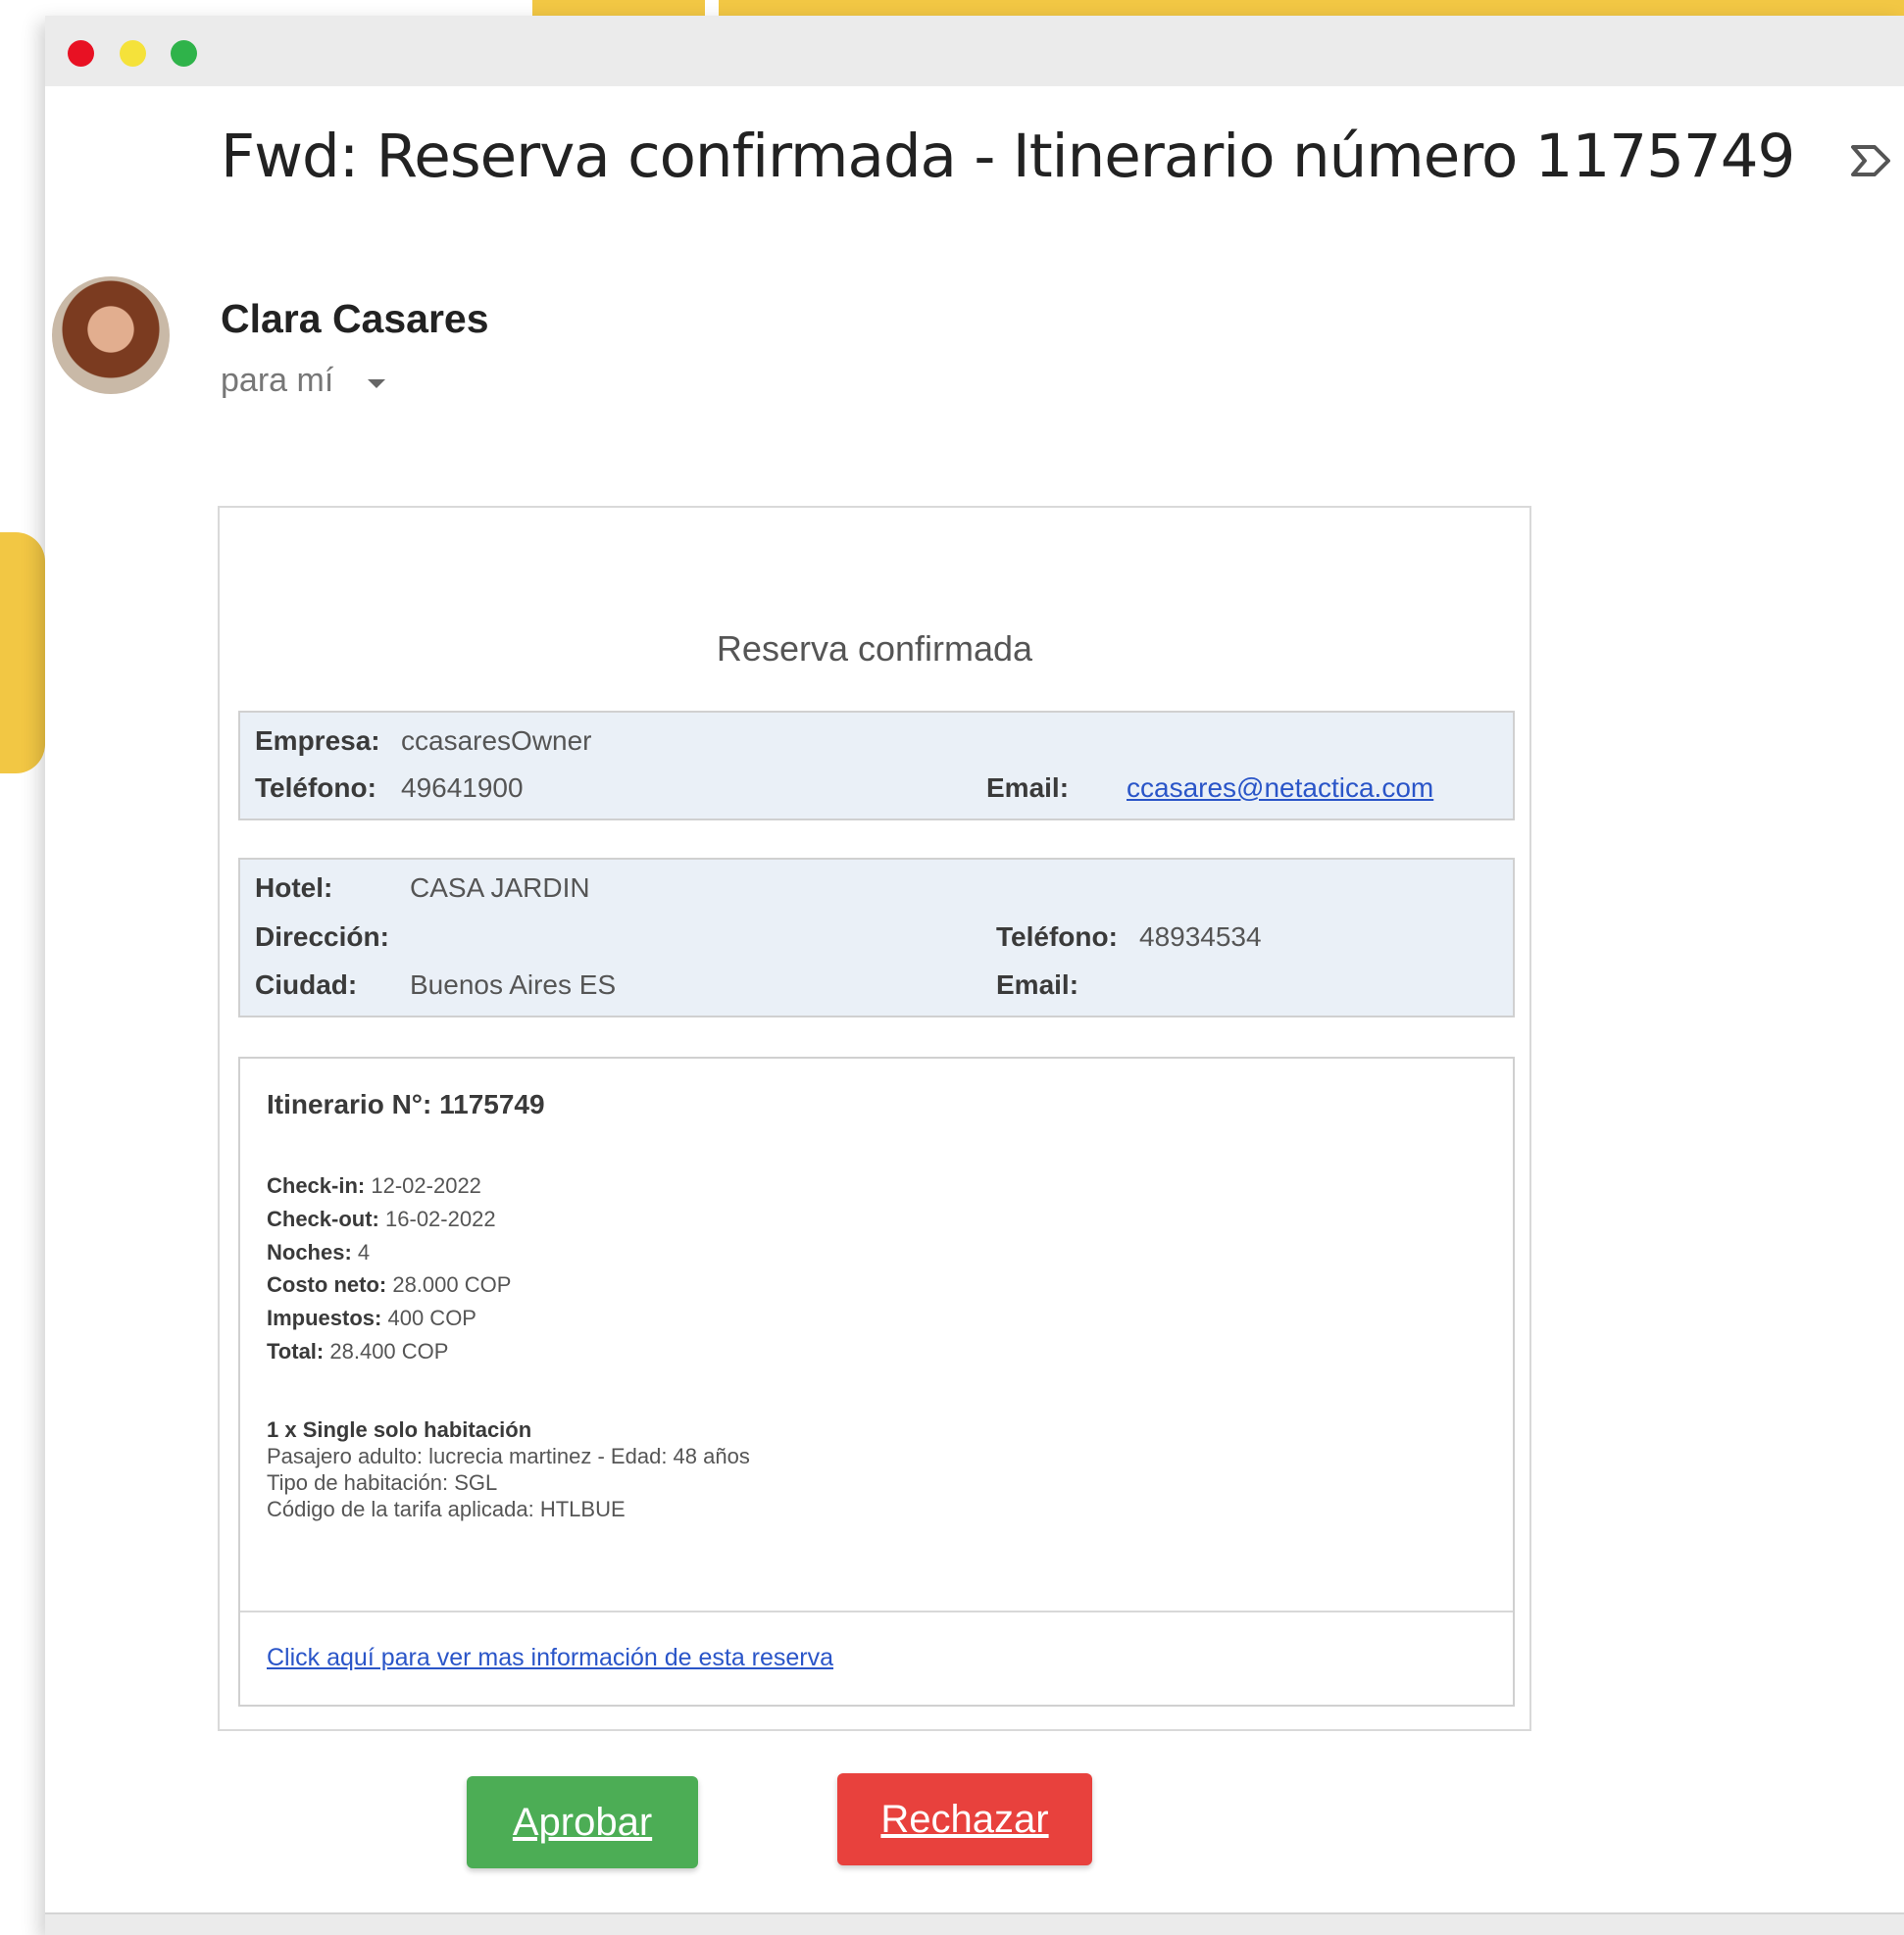 This screenshot has width=1904, height=1935. Describe the element at coordinates (133, 53) in the screenshot. I see `minimize-dot-icon` at that location.